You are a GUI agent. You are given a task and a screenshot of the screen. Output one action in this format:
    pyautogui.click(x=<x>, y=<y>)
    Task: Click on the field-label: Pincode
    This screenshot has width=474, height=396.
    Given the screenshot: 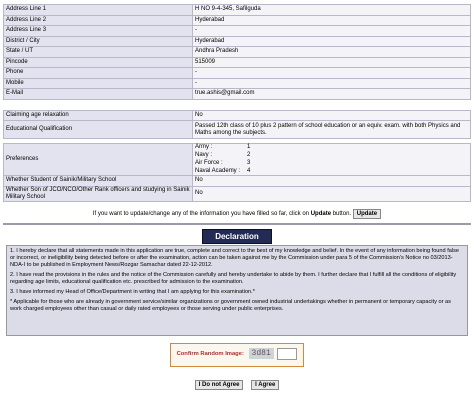 What is the action you would take?
    pyautogui.click(x=98, y=62)
    